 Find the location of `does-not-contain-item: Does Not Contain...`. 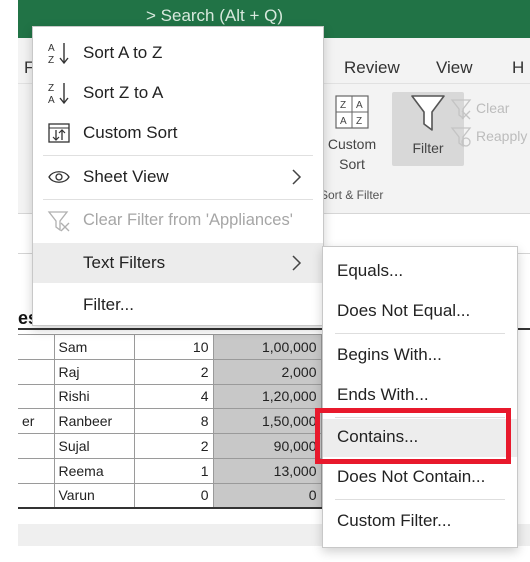

does-not-contain-item: Does Not Contain... is located at coordinates (420, 478).